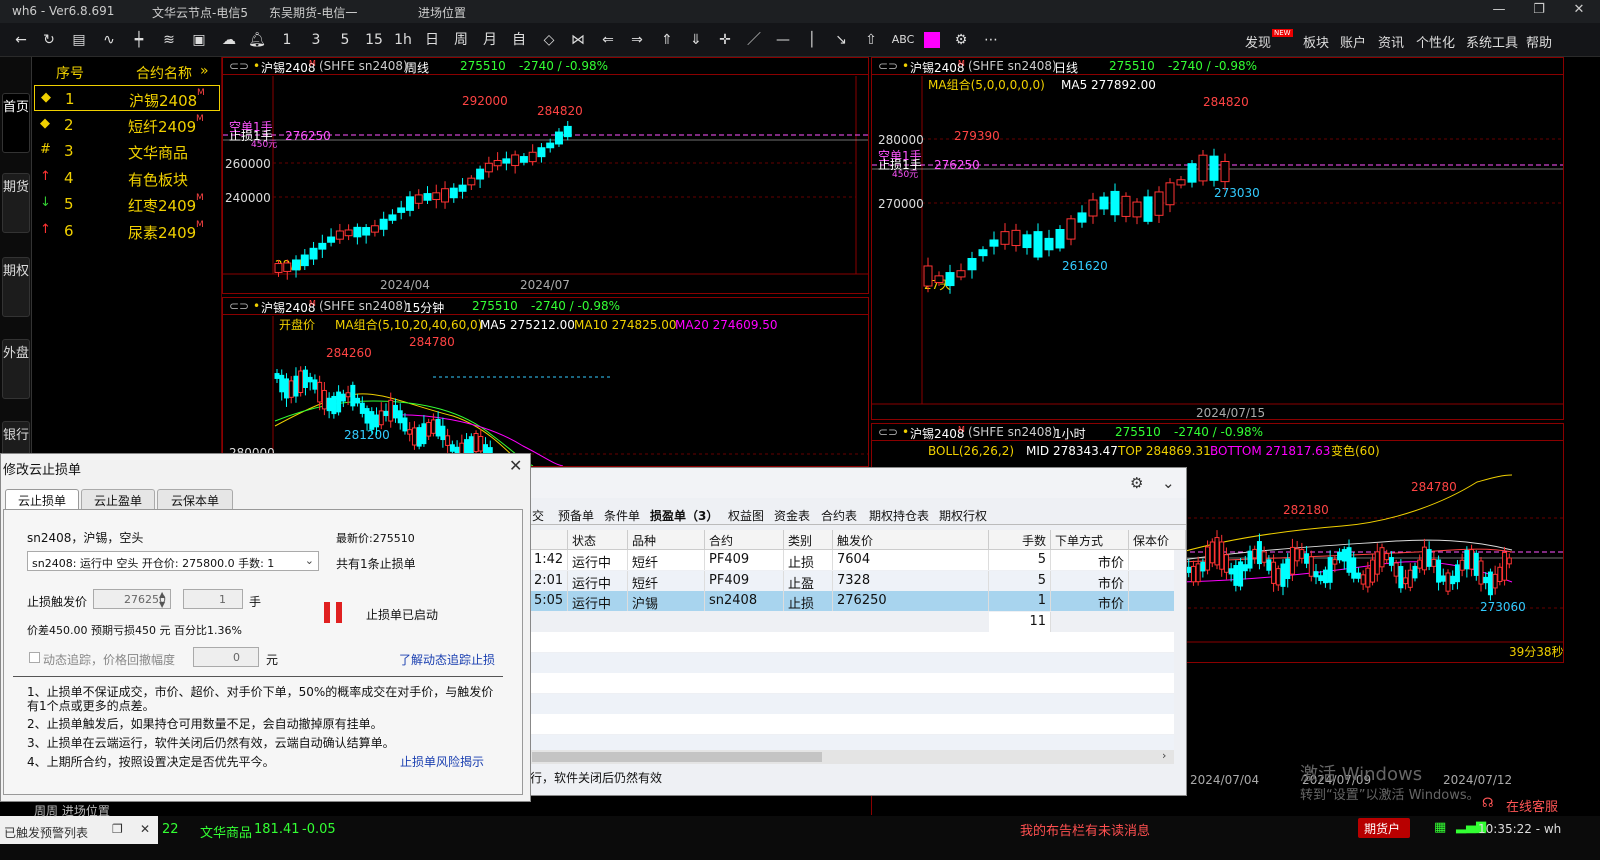 This screenshot has width=1600, height=860. What do you see at coordinates (403, 40) in the screenshot?
I see `period-1h: 1h` at bounding box center [403, 40].